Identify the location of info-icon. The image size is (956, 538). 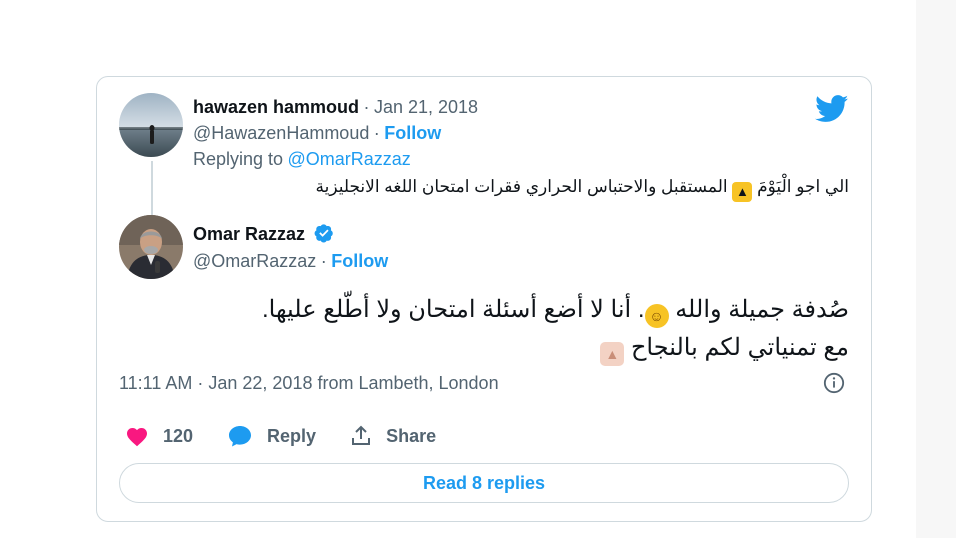
(834, 383).